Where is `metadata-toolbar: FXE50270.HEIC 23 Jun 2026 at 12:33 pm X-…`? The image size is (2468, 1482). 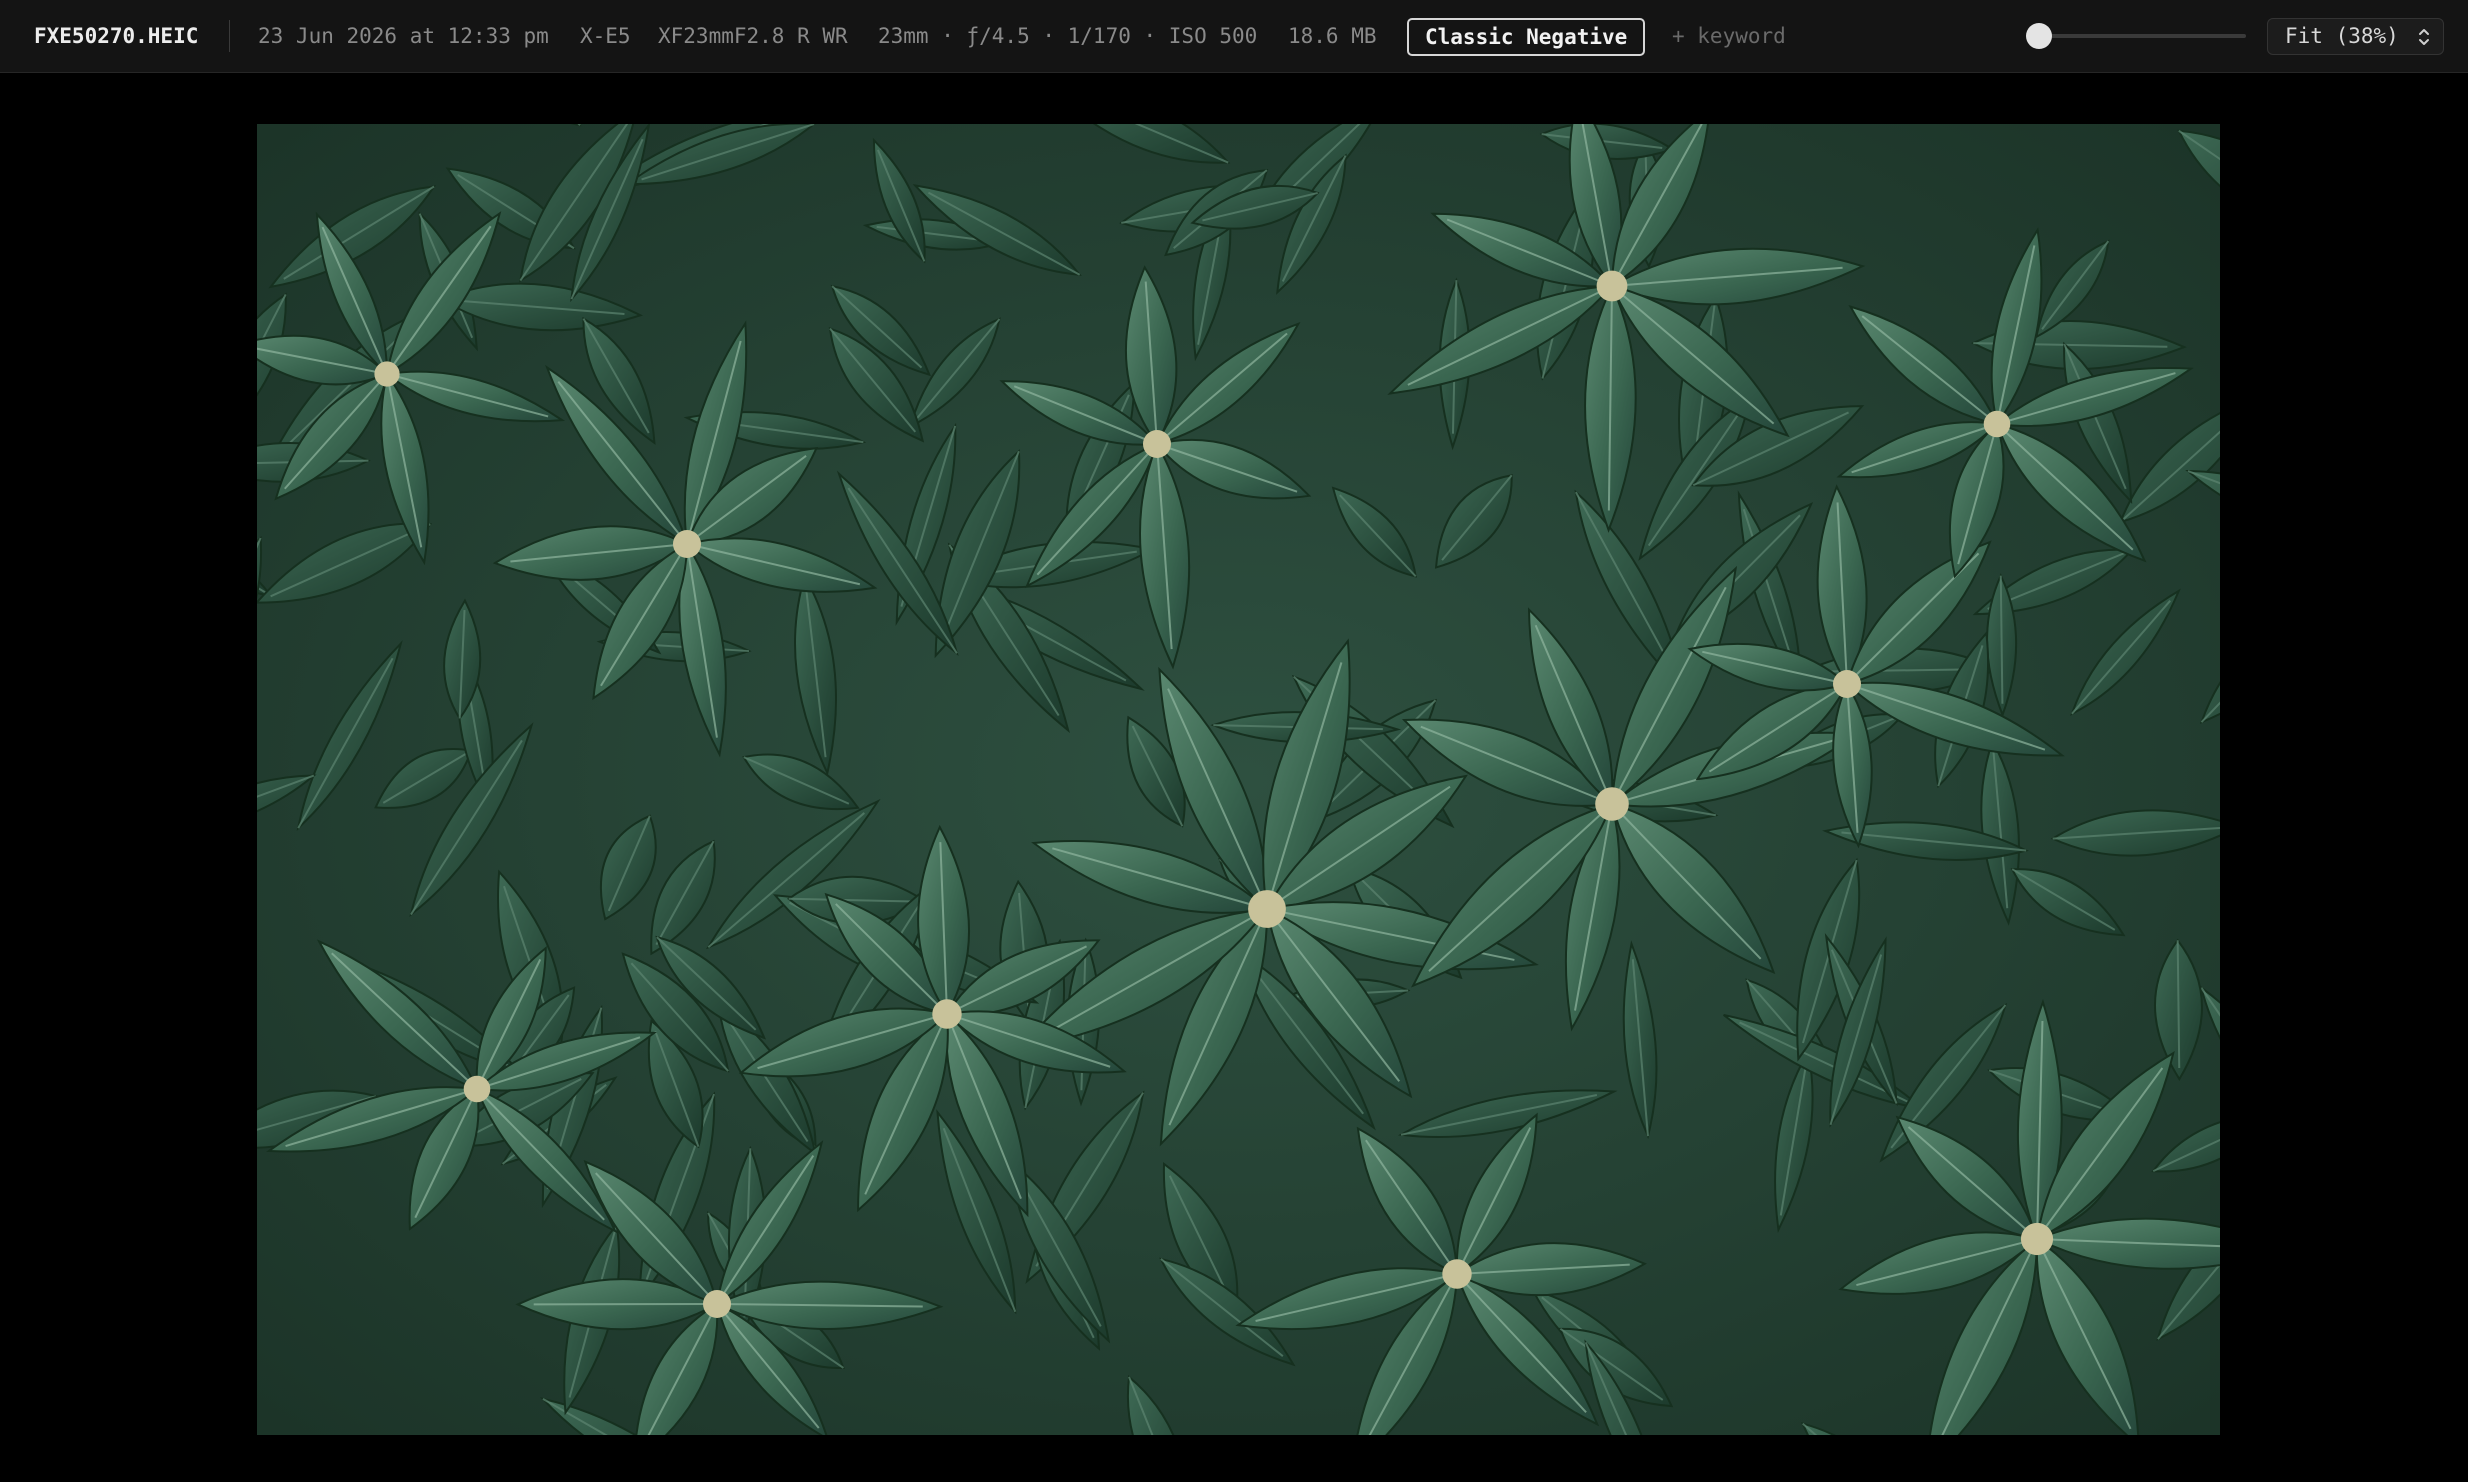
metadata-toolbar: FXE50270.HEIC 23 Jun 2026 at 12:33 pm X-… is located at coordinates (1234, 36).